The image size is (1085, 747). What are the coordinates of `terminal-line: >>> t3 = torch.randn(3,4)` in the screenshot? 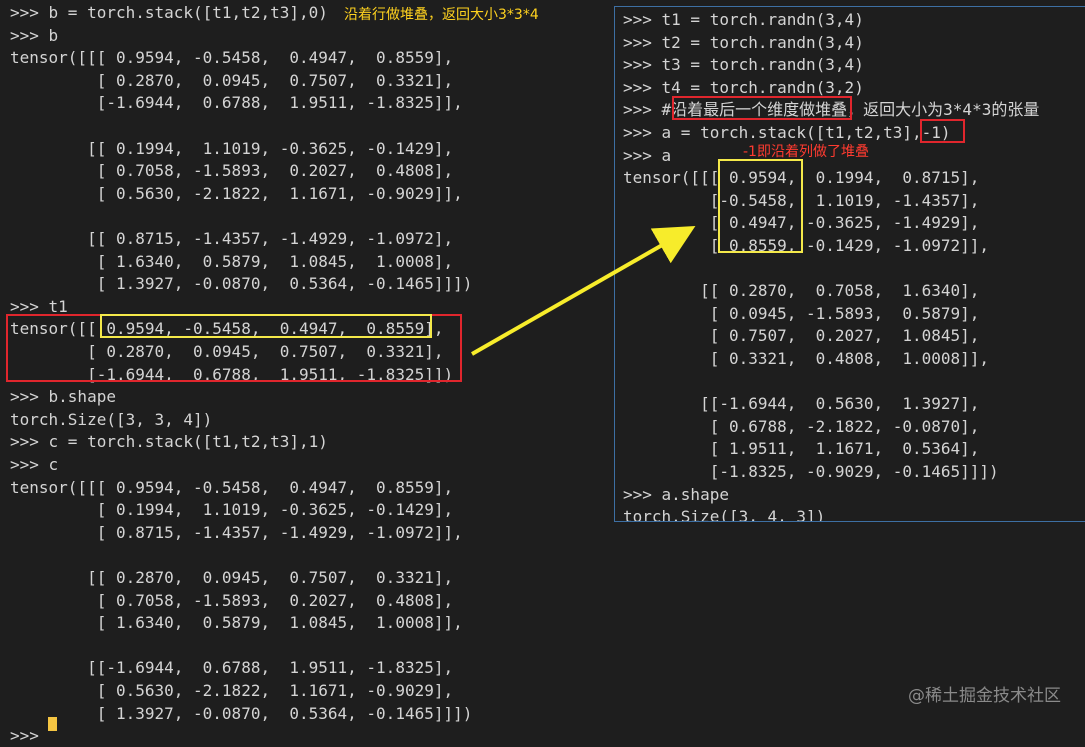 It's located at (743, 65).